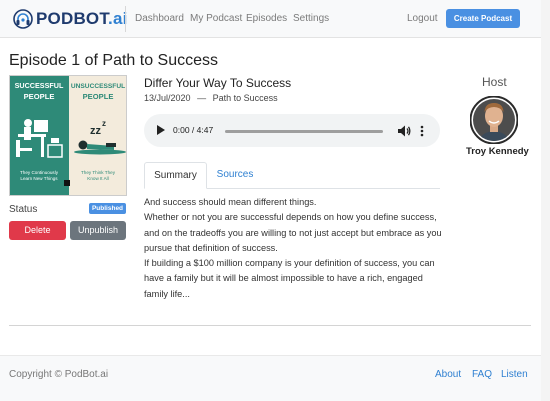  What do you see at coordinates (304, 131) in the screenshot?
I see `seek-bar` at bounding box center [304, 131].